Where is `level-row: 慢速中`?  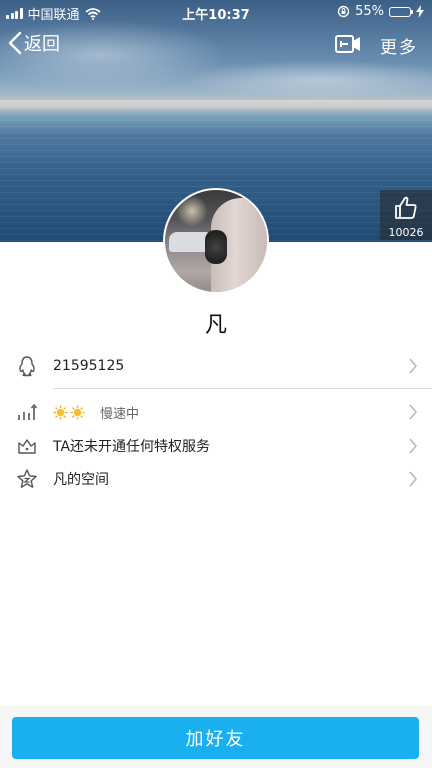 level-row: 慢速中 is located at coordinates (216, 412).